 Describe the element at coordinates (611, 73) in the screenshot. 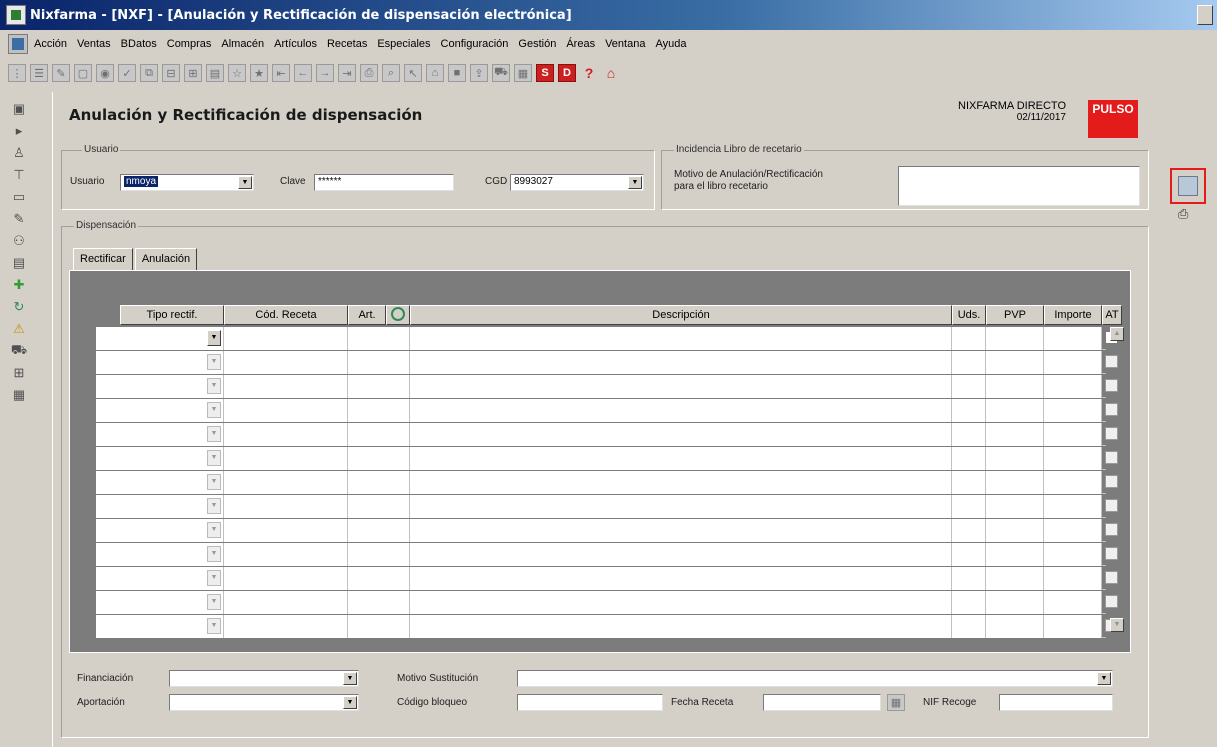

I see `toolbar-home-icon: ⌂` at that location.